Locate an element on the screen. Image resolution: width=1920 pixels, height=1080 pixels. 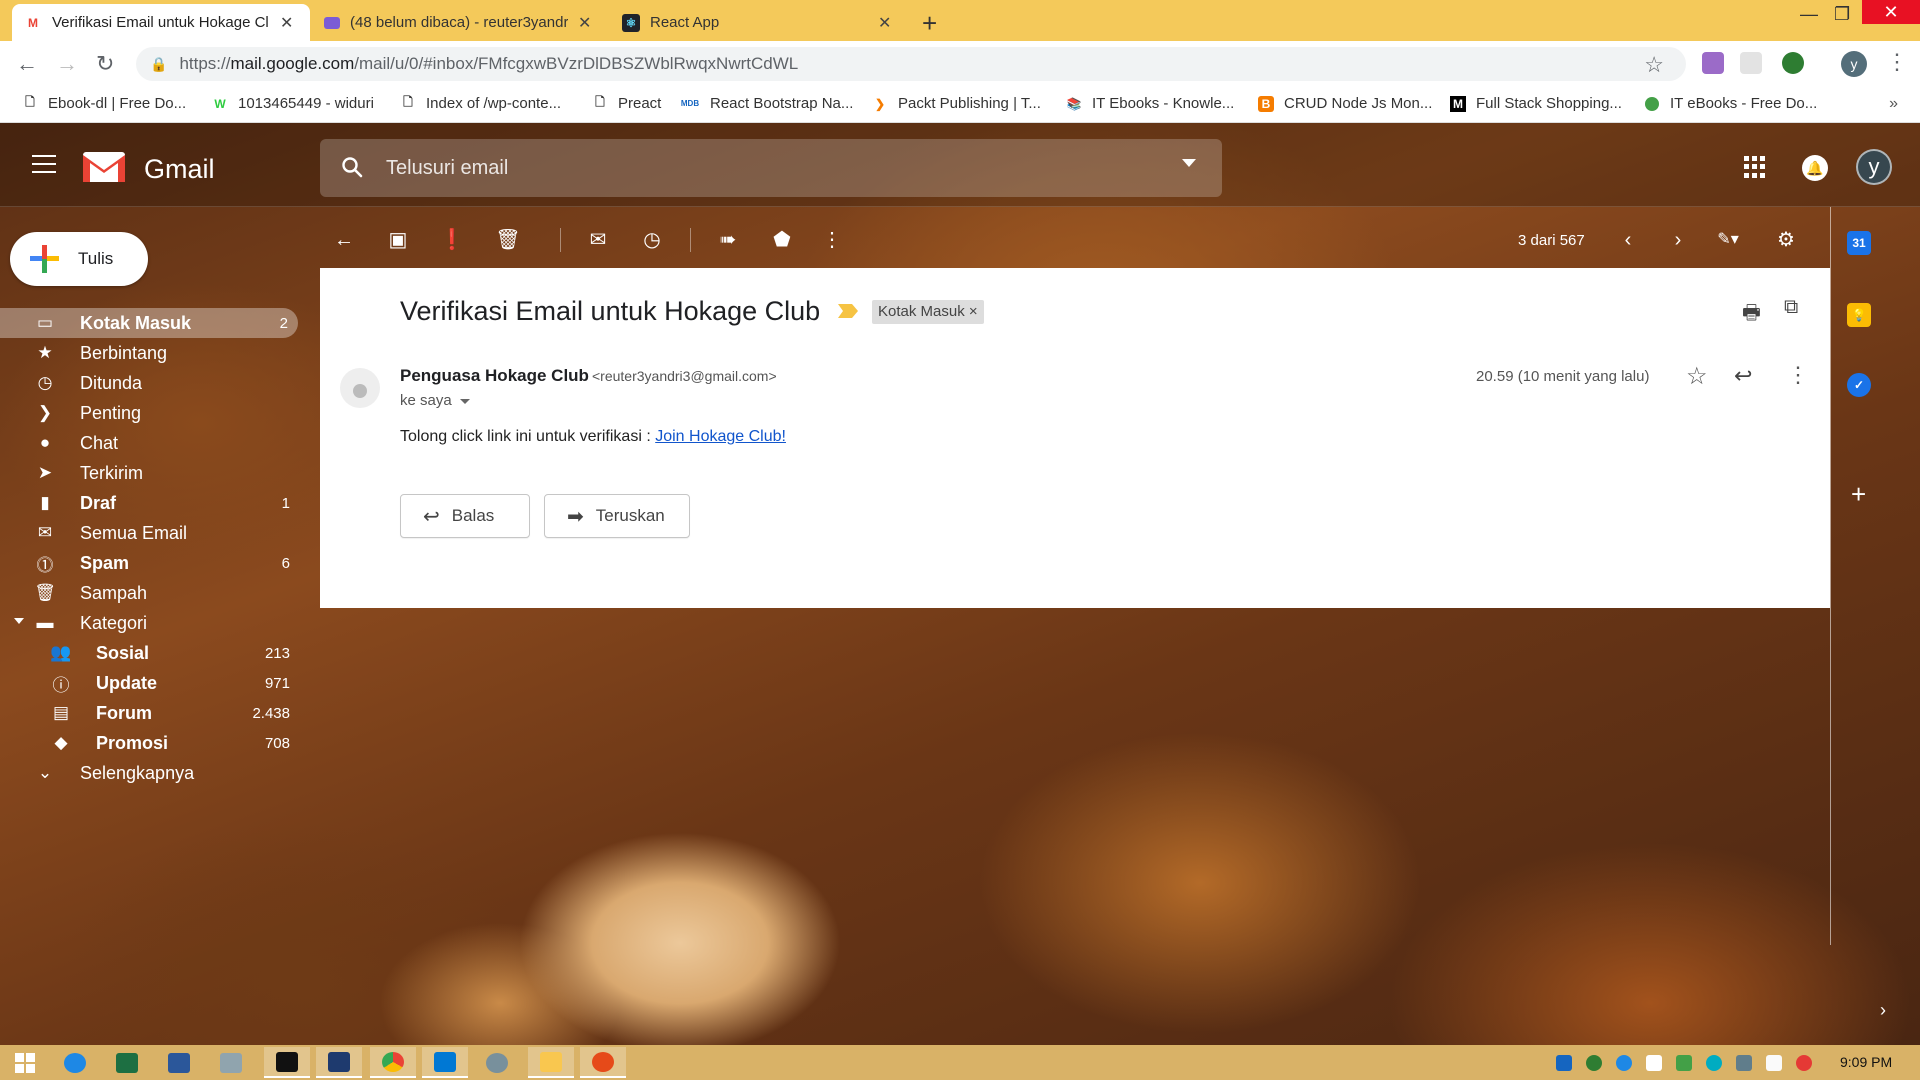
sidebar-item-updates: ⓘ Update 971 is located at coordinates (150, 683).